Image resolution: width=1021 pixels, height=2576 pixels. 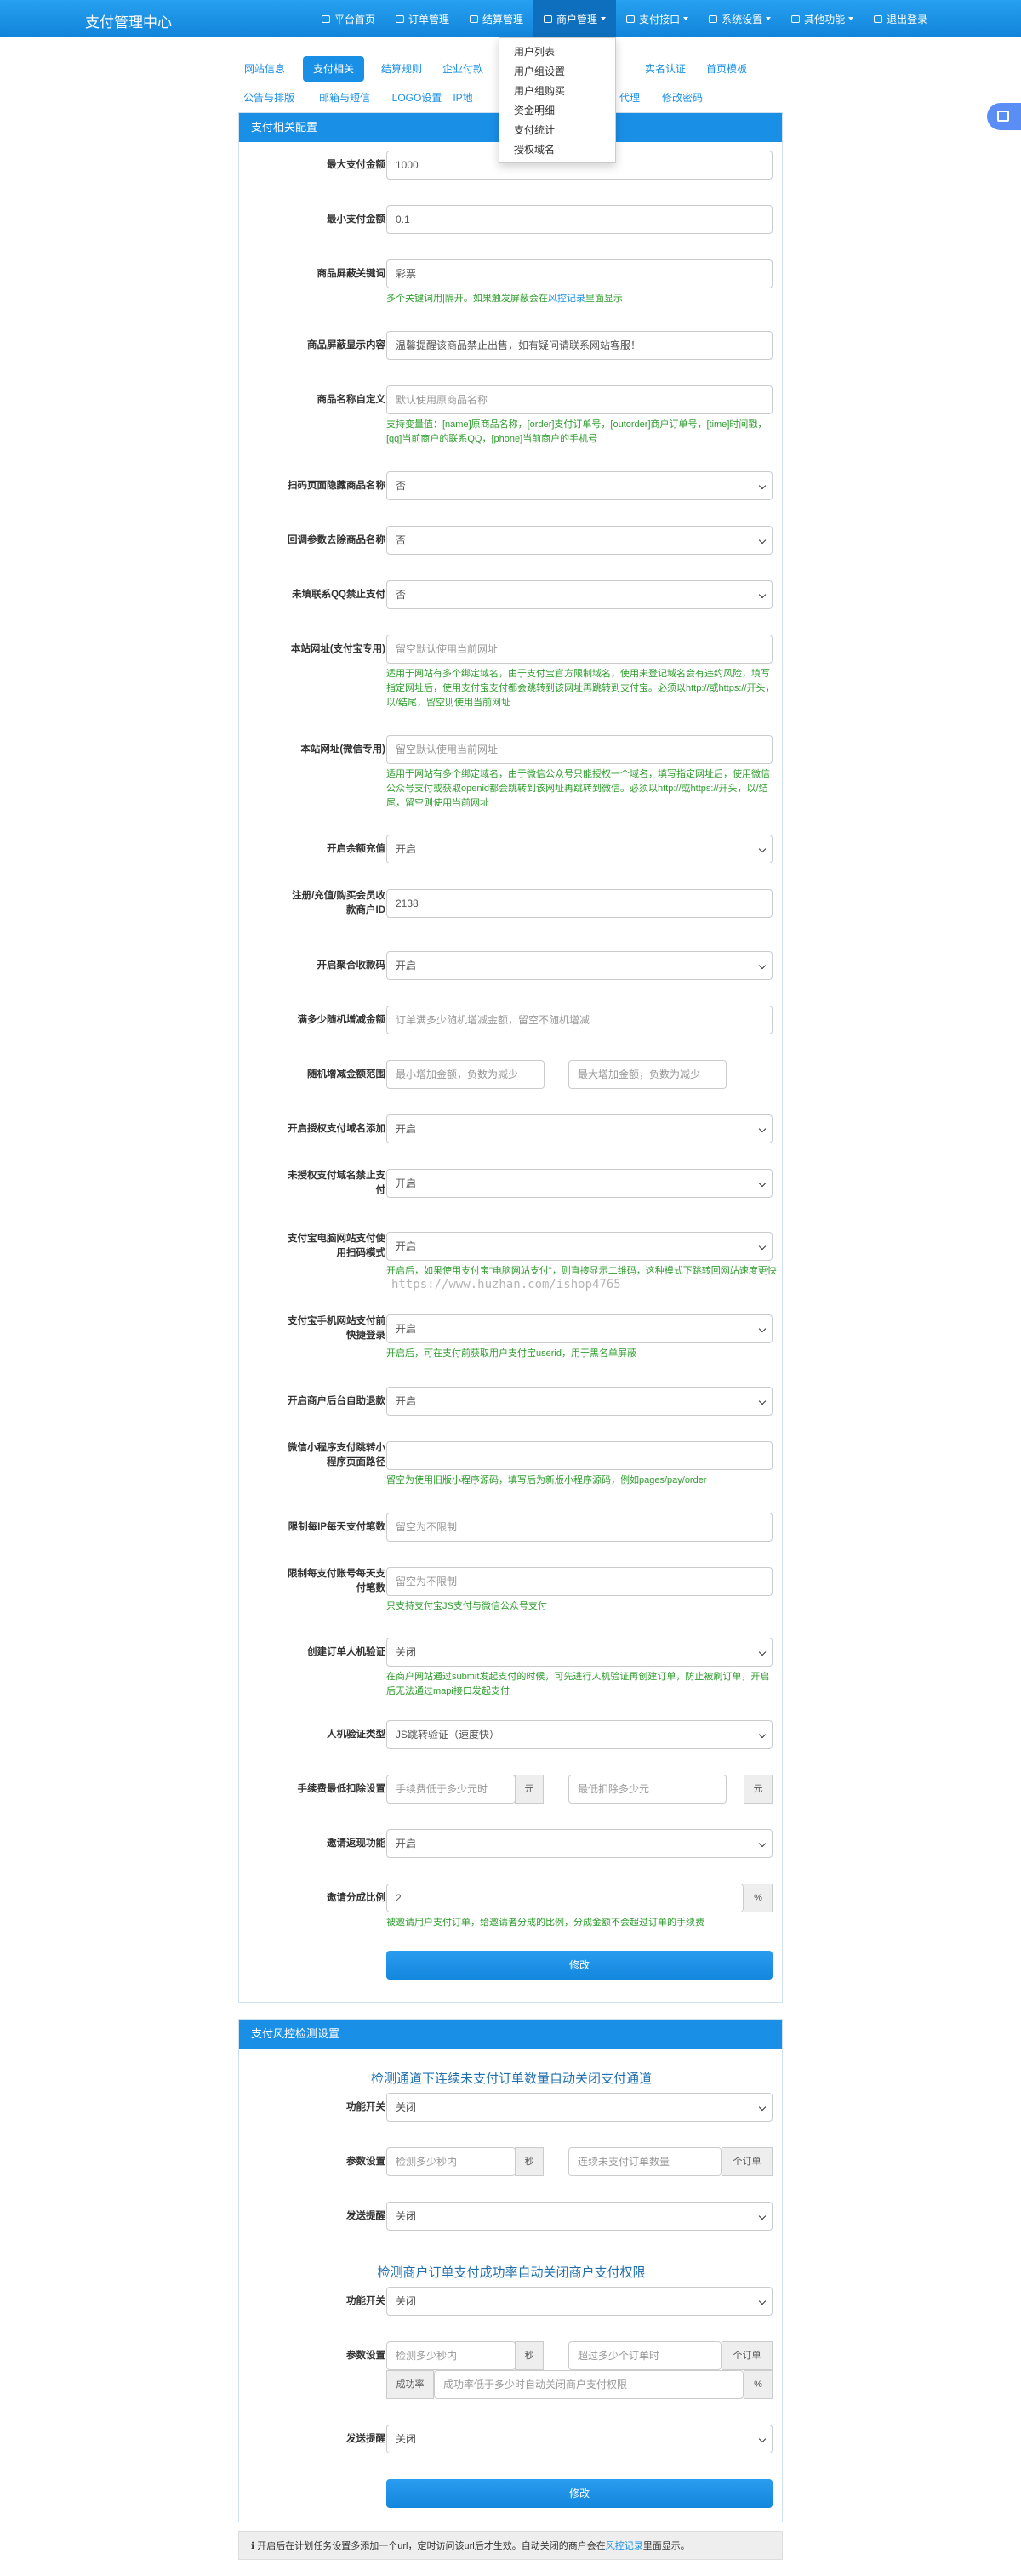 What do you see at coordinates (630, 98) in the screenshot?
I see `tab-agent: 代理` at bounding box center [630, 98].